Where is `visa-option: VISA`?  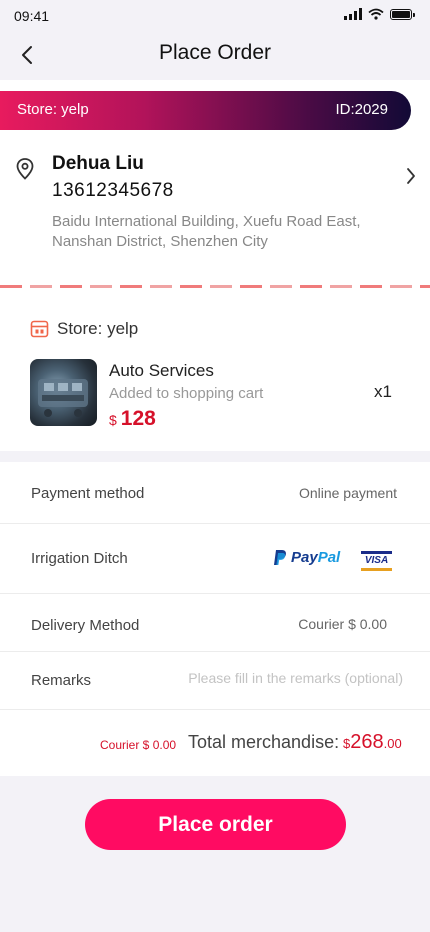
visa-option: VISA is located at coordinates (376, 561).